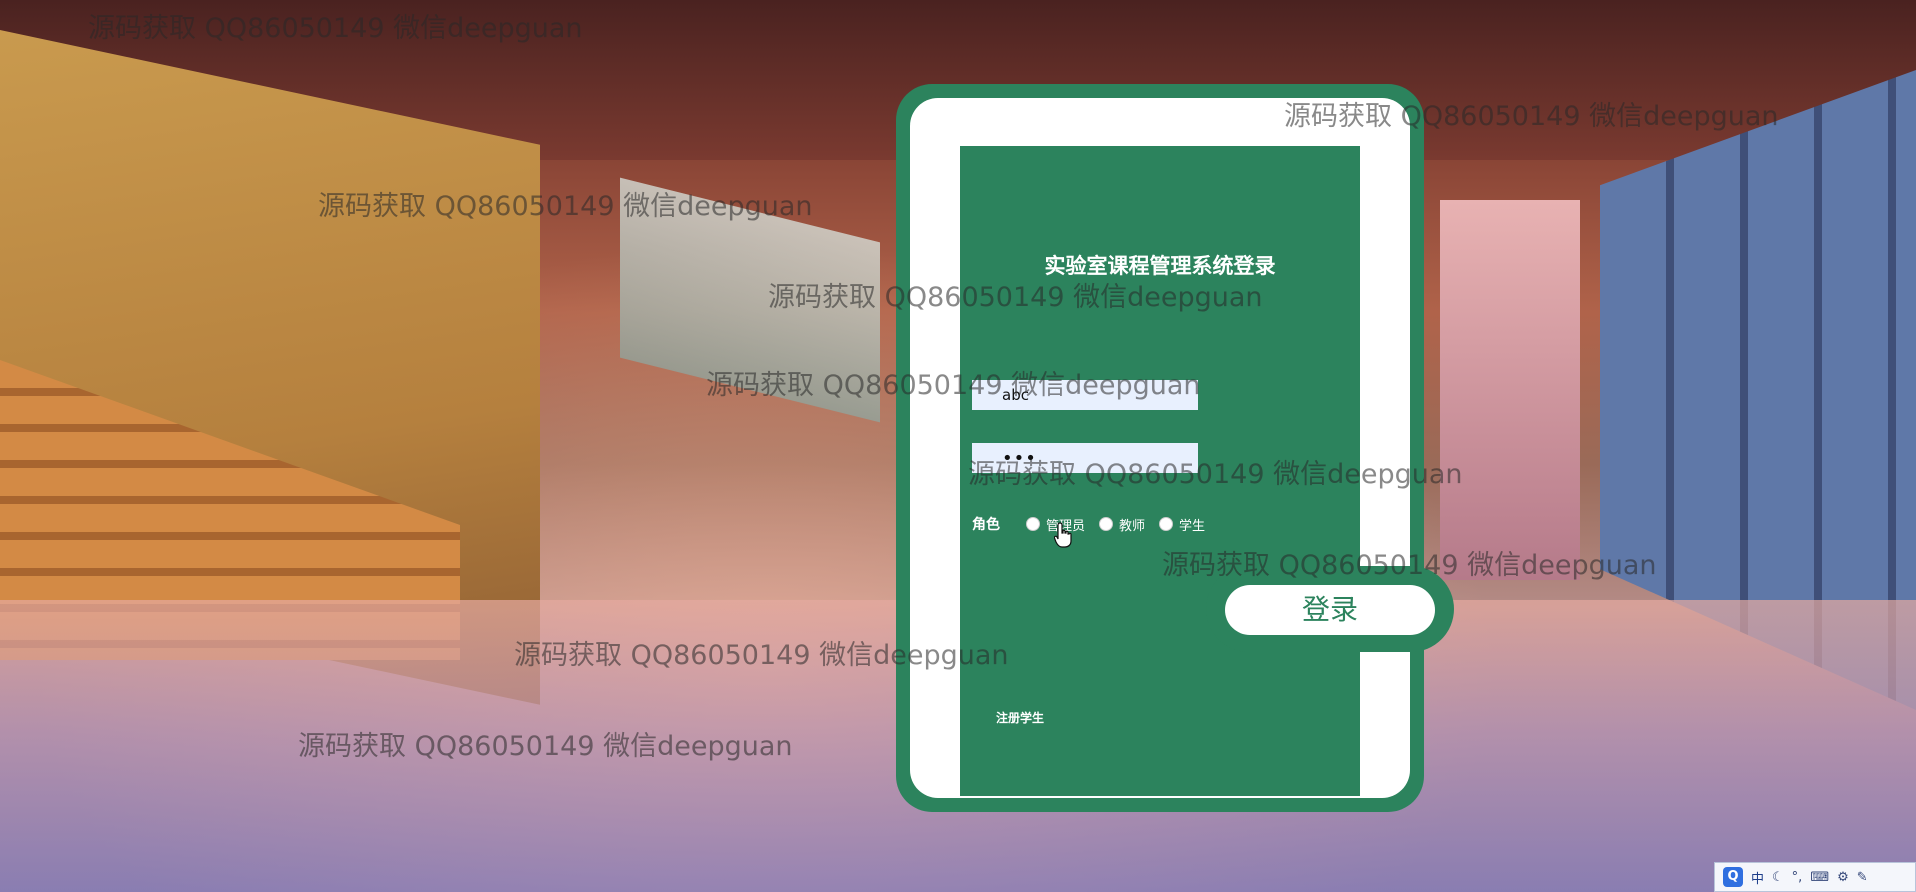 Image resolution: width=1916 pixels, height=892 pixels. What do you see at coordinates (1085, 395) in the screenshot?
I see `username-input` at bounding box center [1085, 395].